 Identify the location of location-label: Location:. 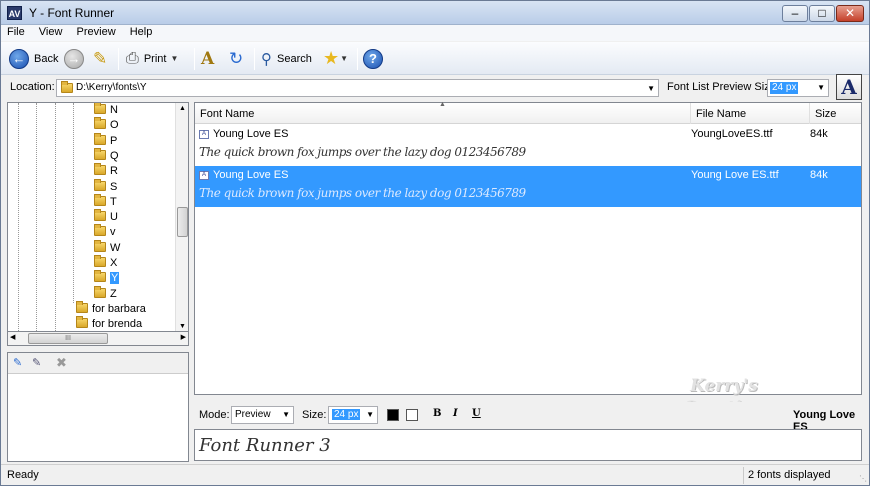
(32, 87).